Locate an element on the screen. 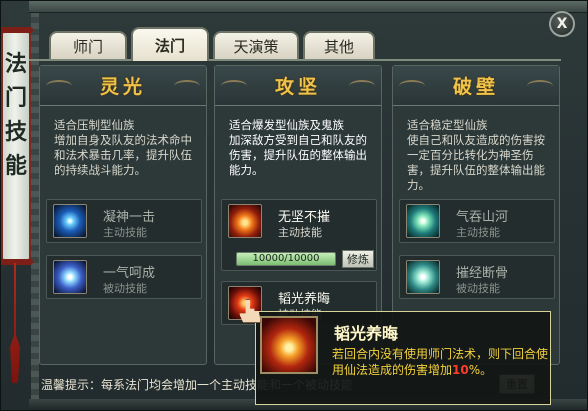 The height and width of the screenshot is (411, 588). side-title-char: 门 is located at coordinates (15, 98).